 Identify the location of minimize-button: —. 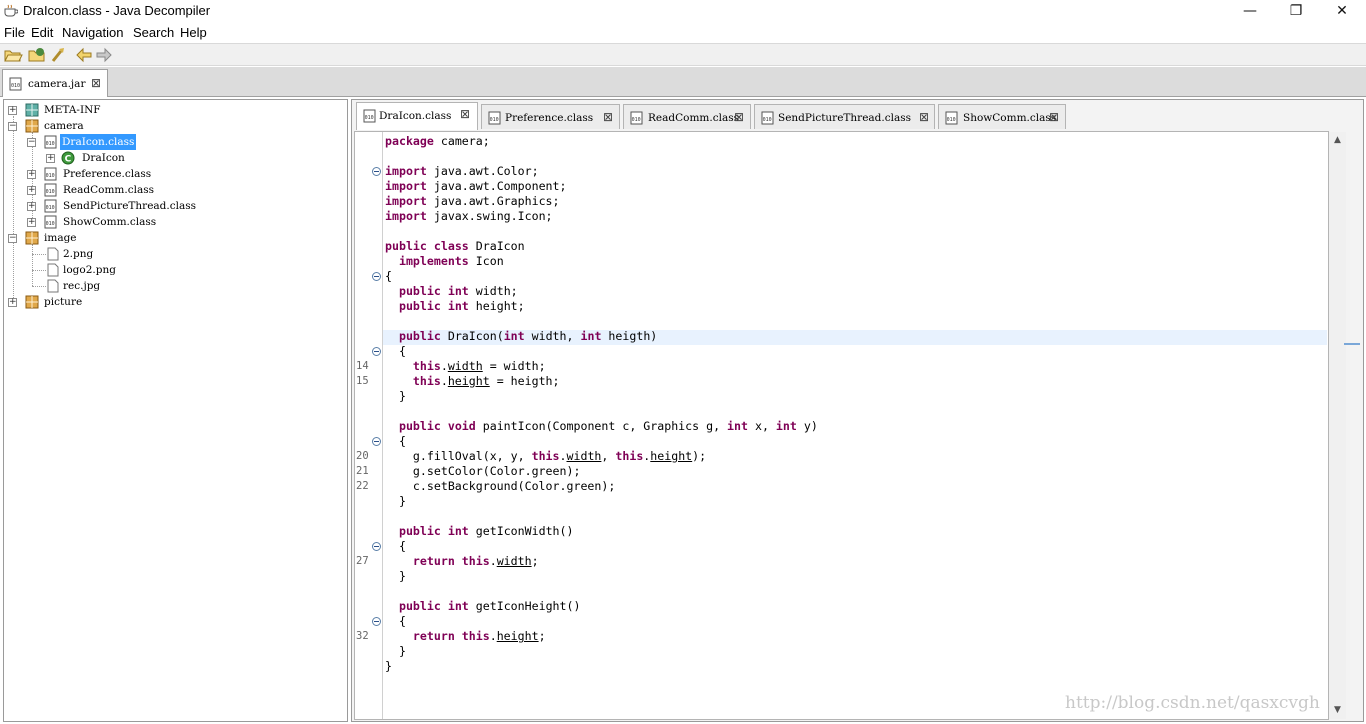
(1250, 11).